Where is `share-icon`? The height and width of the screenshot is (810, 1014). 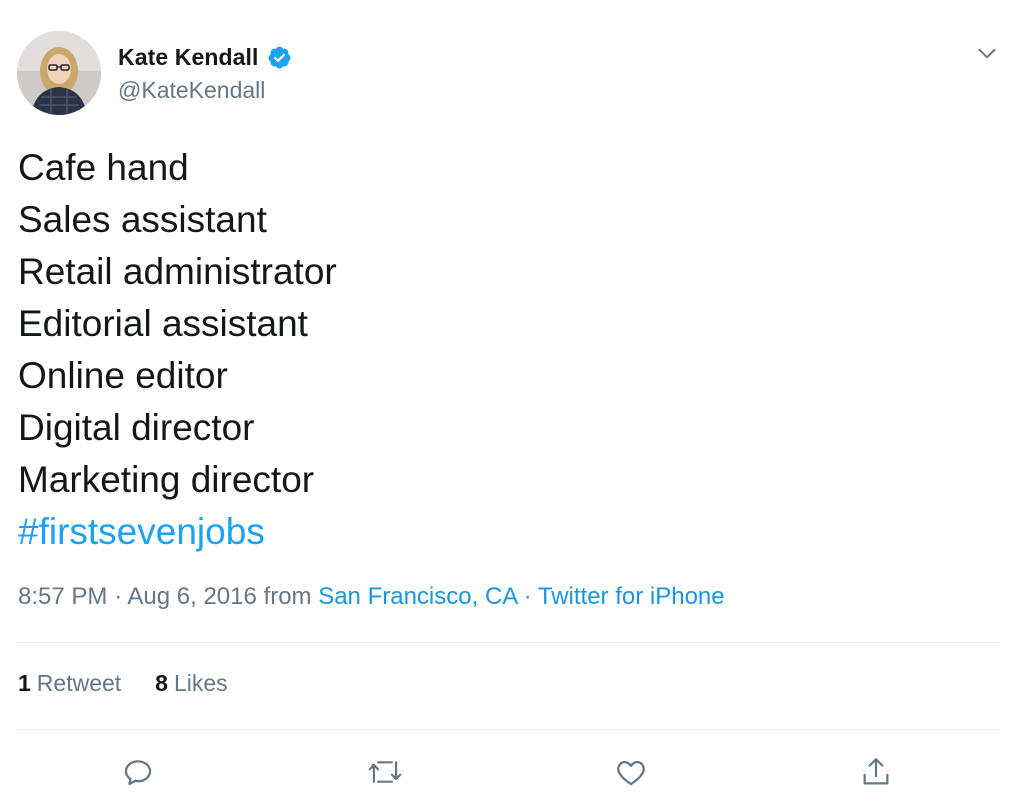 share-icon is located at coordinates (876, 772).